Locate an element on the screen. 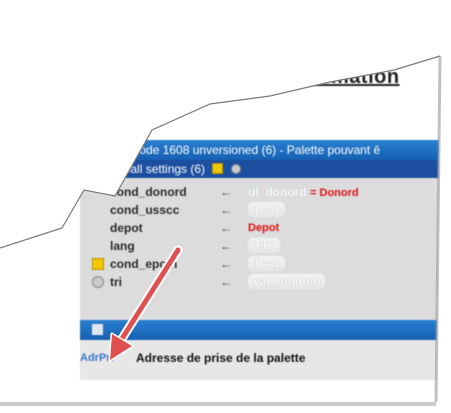 Image resolution: width=451 pixels, height=413 pixels. callout-arrow-icon is located at coordinates (145, 303).